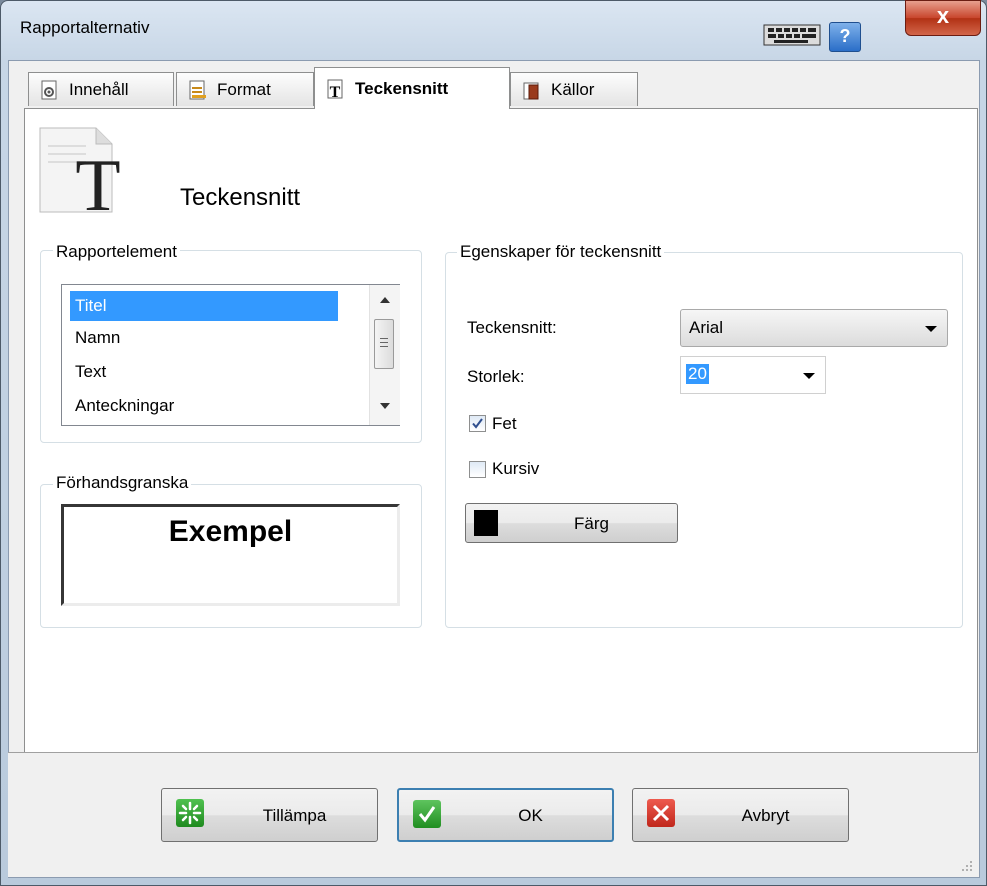 Image resolution: width=987 pixels, height=886 pixels. I want to click on ok-button: OK, so click(505, 815).